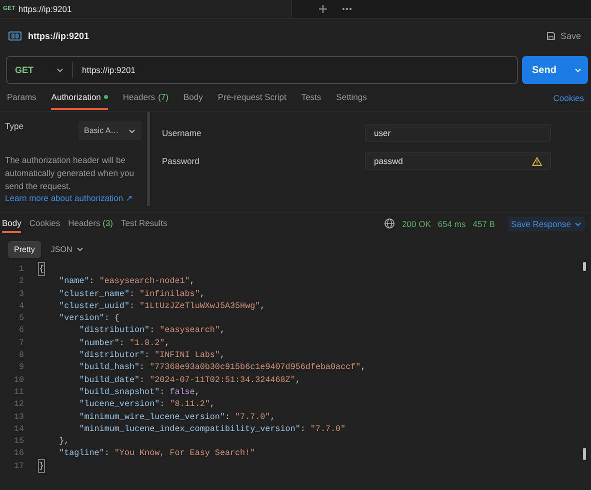 This screenshot has width=591, height=490. I want to click on code-line: "cluster_uuid": "1LtUzJZeTluWXwJ5A35Hwg",, so click(162, 306).